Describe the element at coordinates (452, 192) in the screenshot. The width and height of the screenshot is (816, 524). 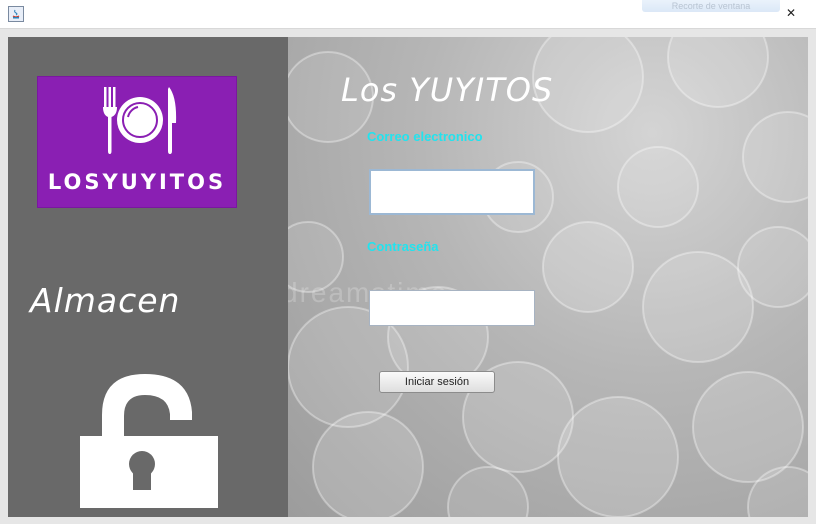
I see `email-field` at that location.